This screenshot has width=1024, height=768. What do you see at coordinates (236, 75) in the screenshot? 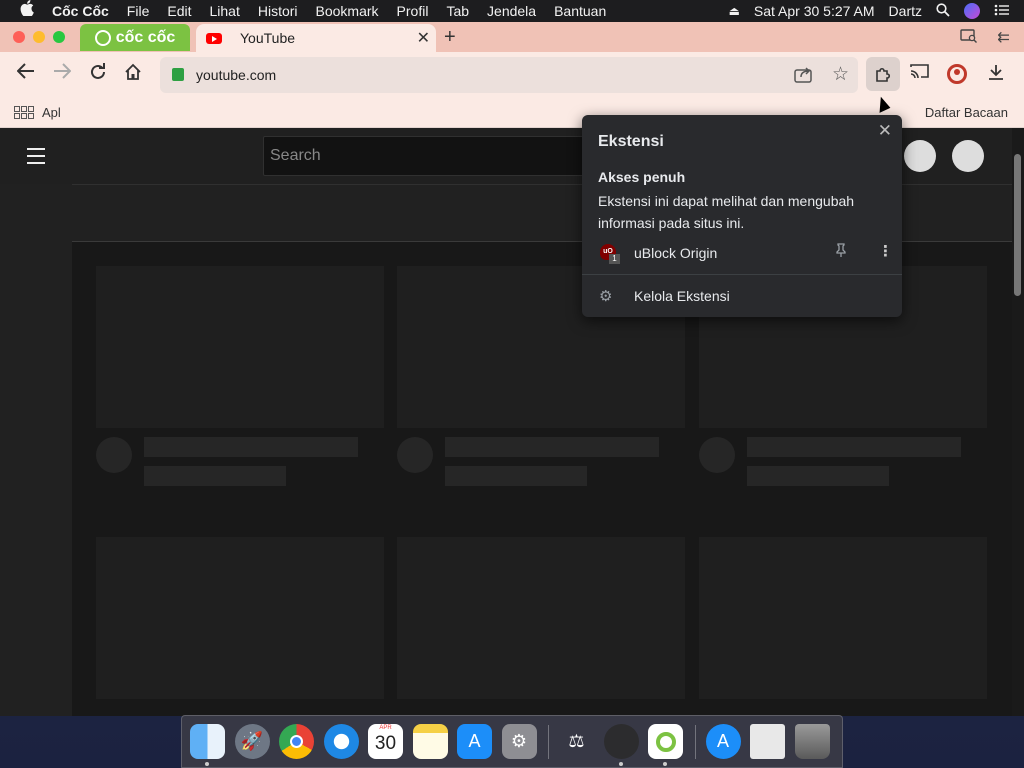
I see `address-url: youtube.com` at bounding box center [236, 75].